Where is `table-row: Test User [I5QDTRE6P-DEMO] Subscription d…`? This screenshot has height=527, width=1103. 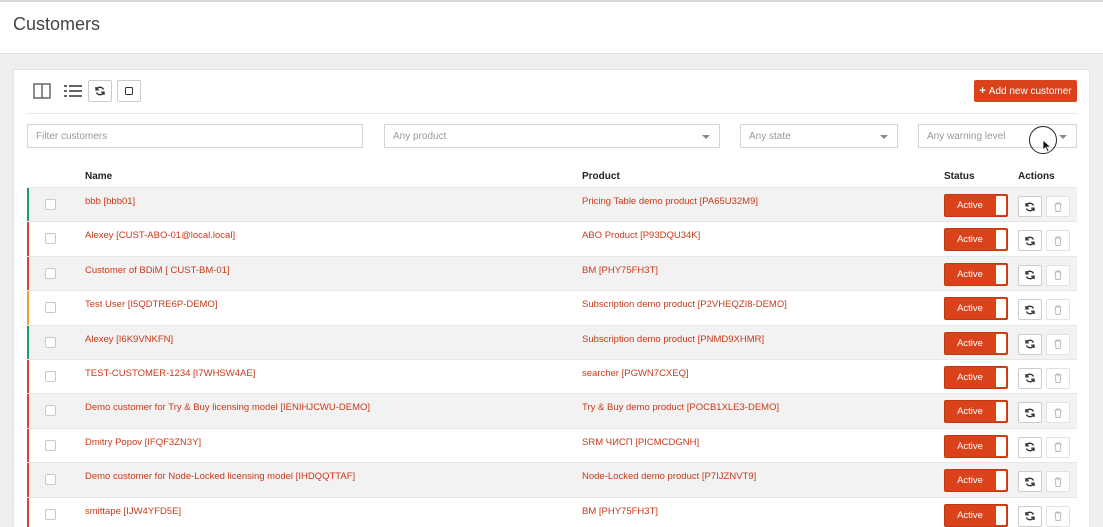
table-row: Test User [I5QDTRE6P-DEMO] Subscription d… is located at coordinates (552, 307).